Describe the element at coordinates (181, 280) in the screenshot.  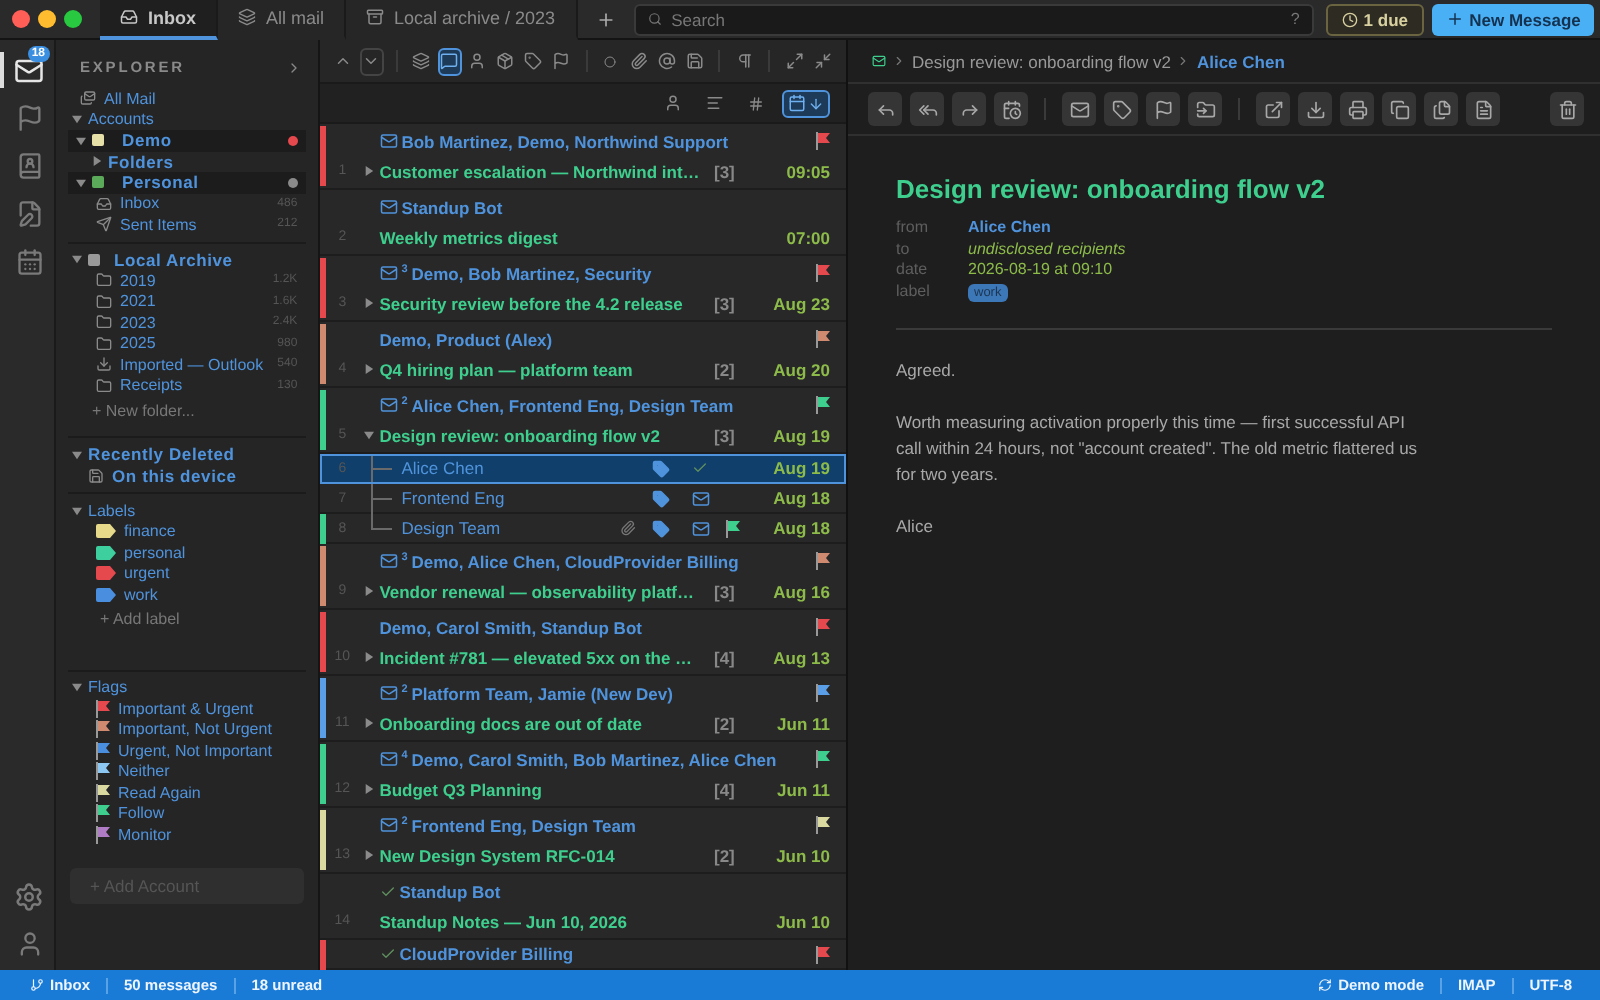
I see `sidebar-item: 2019` at that location.